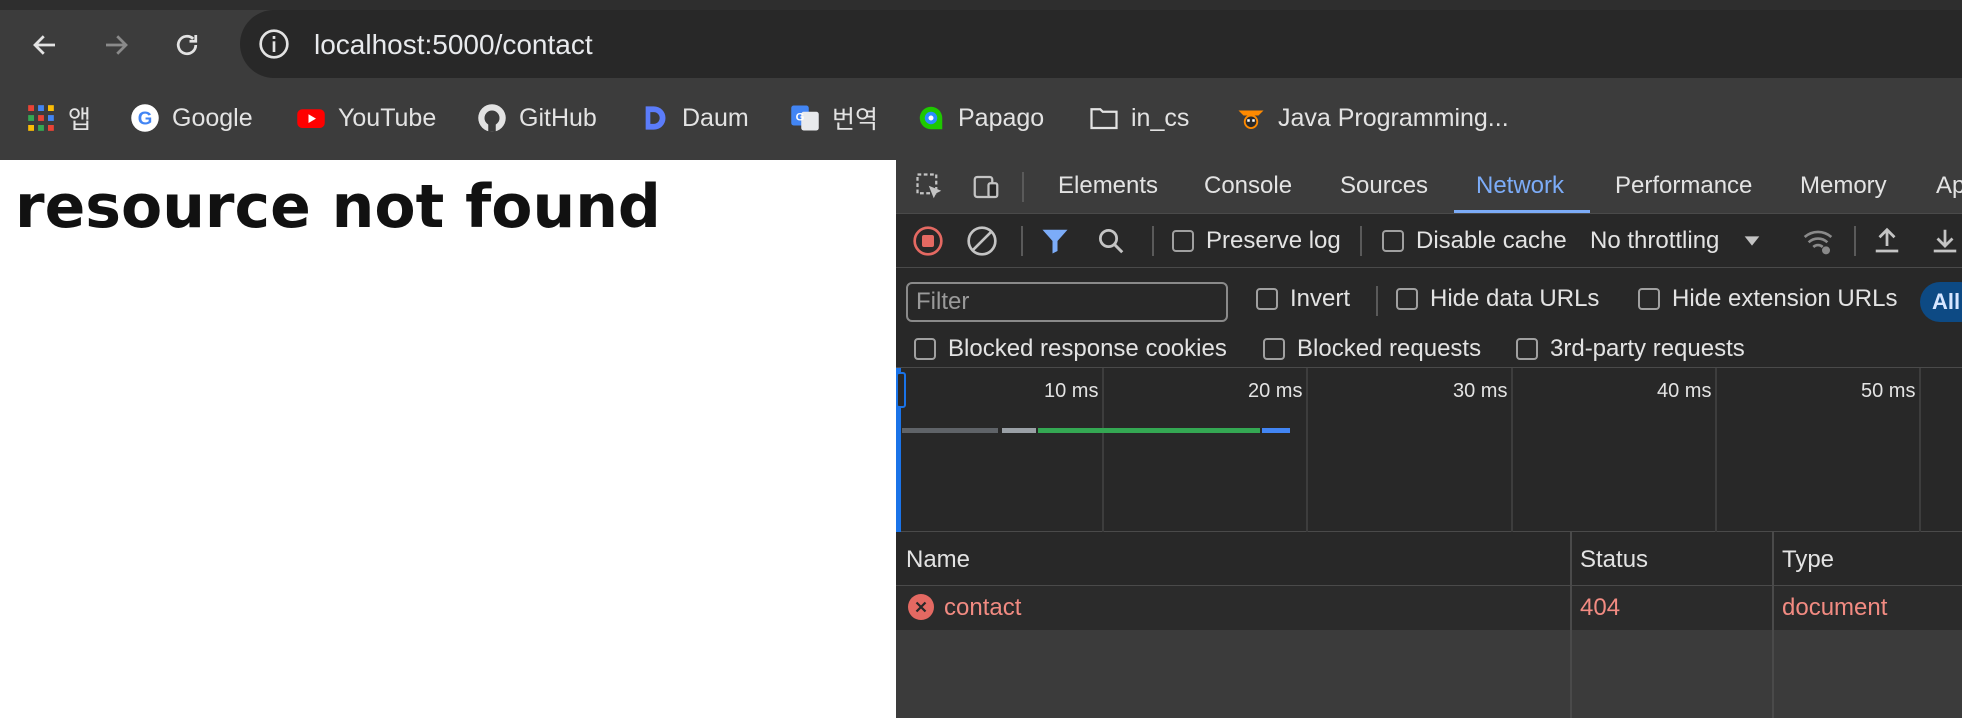 This screenshot has height=718, width=1962. Describe the element at coordinates (1497, 299) in the screenshot. I see `hide-data-urls-option: Hide data URLs` at that location.